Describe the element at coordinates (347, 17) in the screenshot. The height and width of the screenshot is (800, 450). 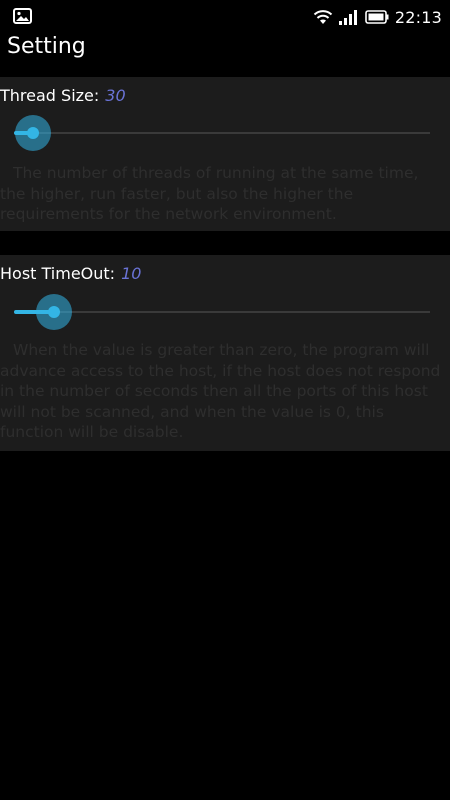
I see `signal-icon` at that location.